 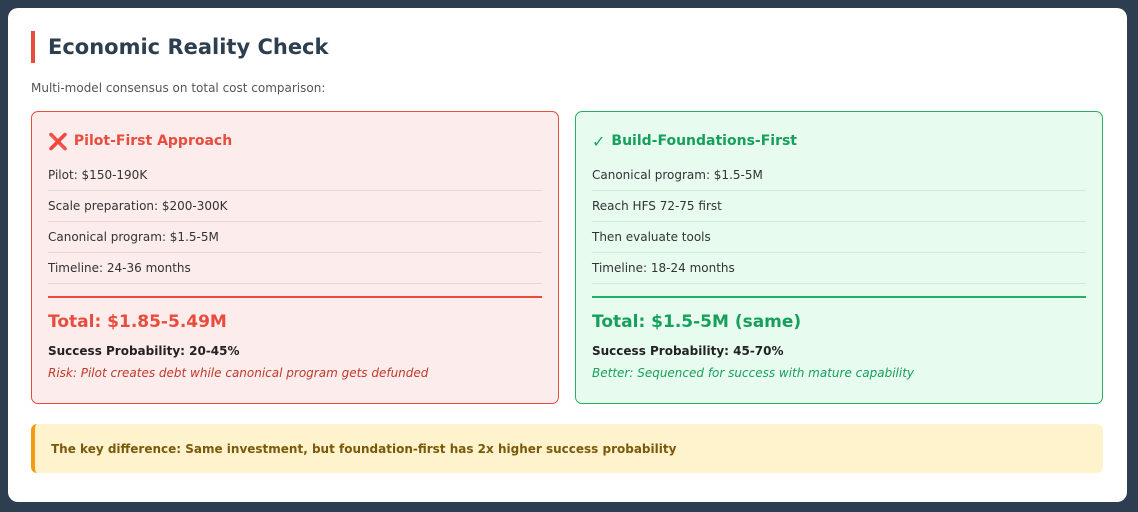 I want to click on pilot-first-header: ❌ Pilot-First Approach, so click(x=295, y=141).